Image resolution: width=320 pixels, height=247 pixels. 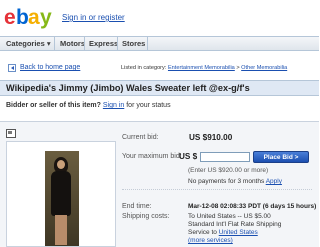 What do you see at coordinates (281, 157) in the screenshot?
I see `place-bid-button: Place Bid >` at bounding box center [281, 157].